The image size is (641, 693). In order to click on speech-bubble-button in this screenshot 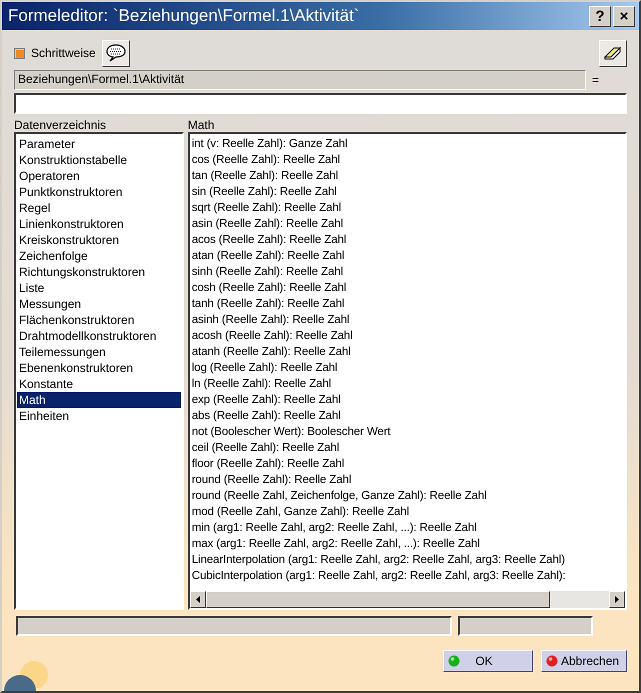, I will do `click(116, 53)`.